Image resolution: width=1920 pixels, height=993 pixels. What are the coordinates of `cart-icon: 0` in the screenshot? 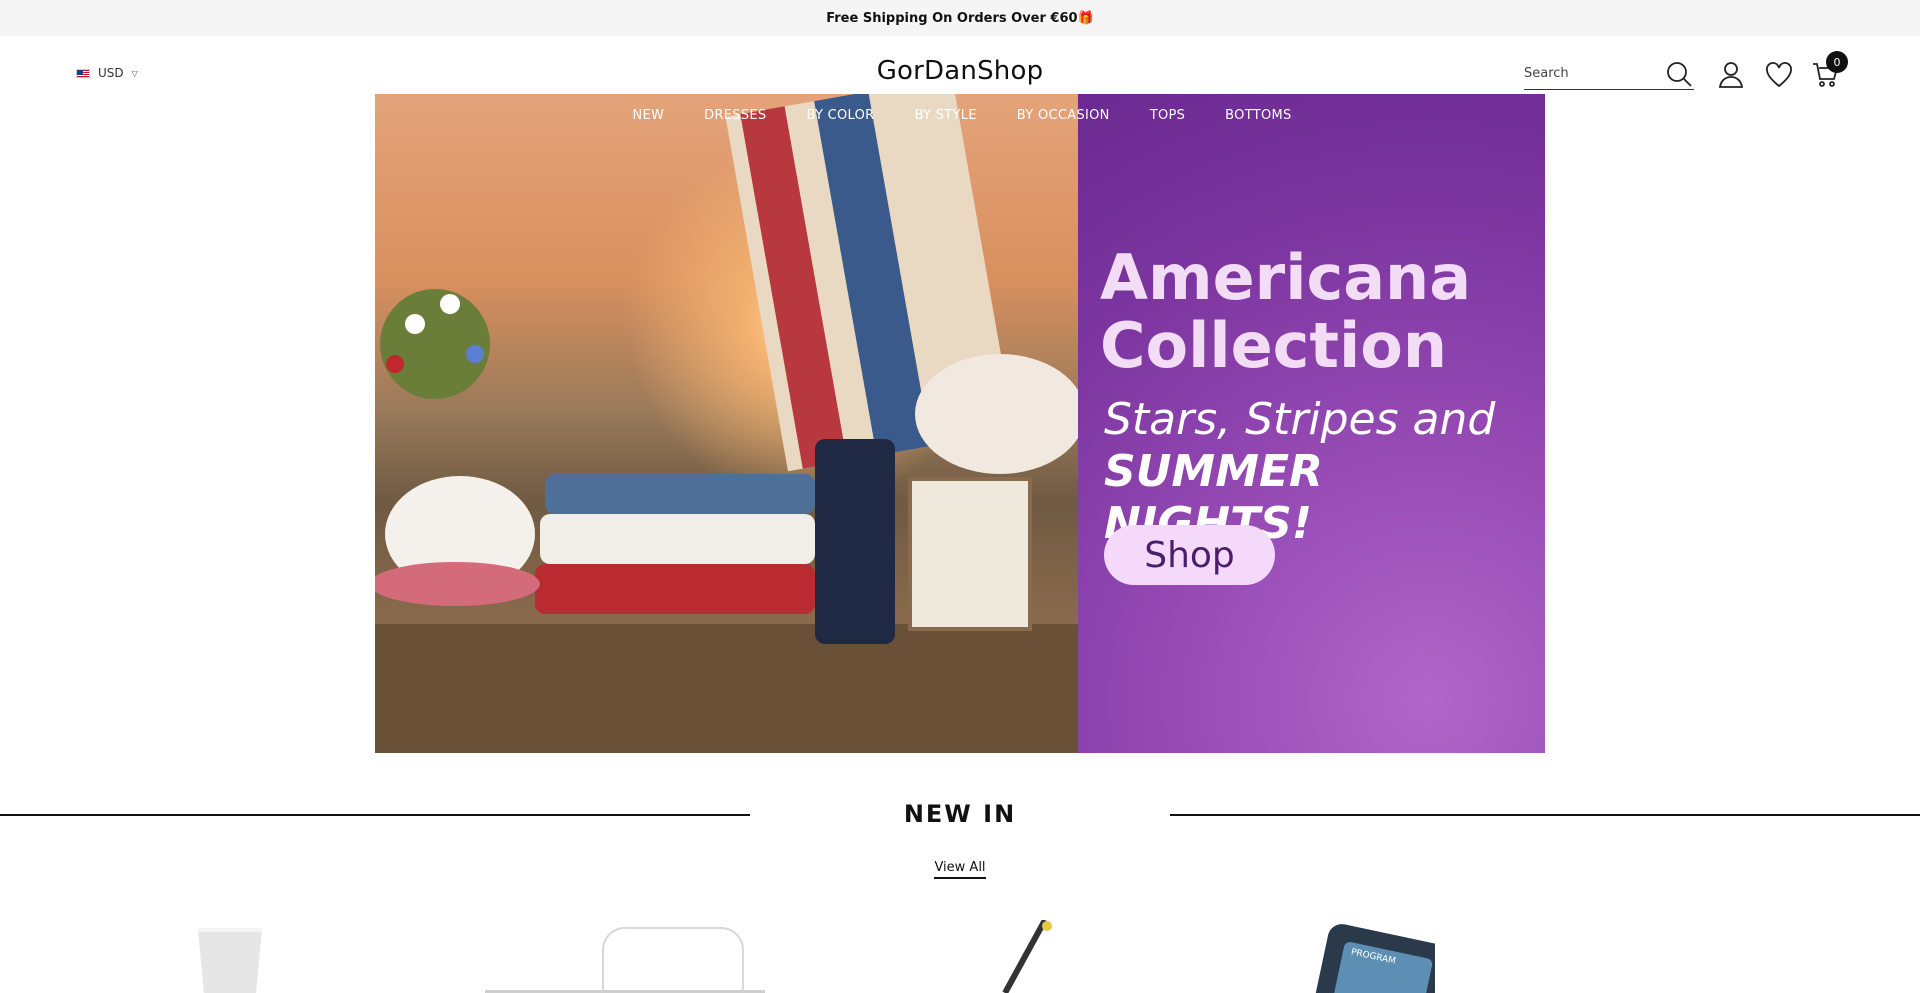 It's located at (1829, 70).